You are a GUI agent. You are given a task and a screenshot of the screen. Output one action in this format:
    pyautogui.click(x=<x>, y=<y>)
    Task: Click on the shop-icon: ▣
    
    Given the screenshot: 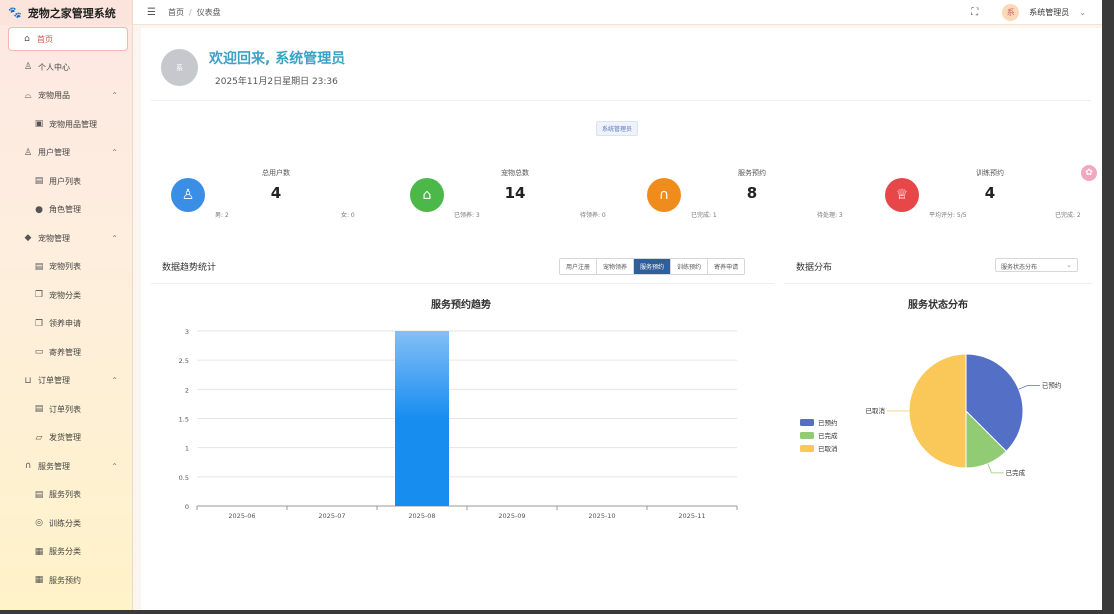 What is the action you would take?
    pyautogui.click(x=39, y=124)
    